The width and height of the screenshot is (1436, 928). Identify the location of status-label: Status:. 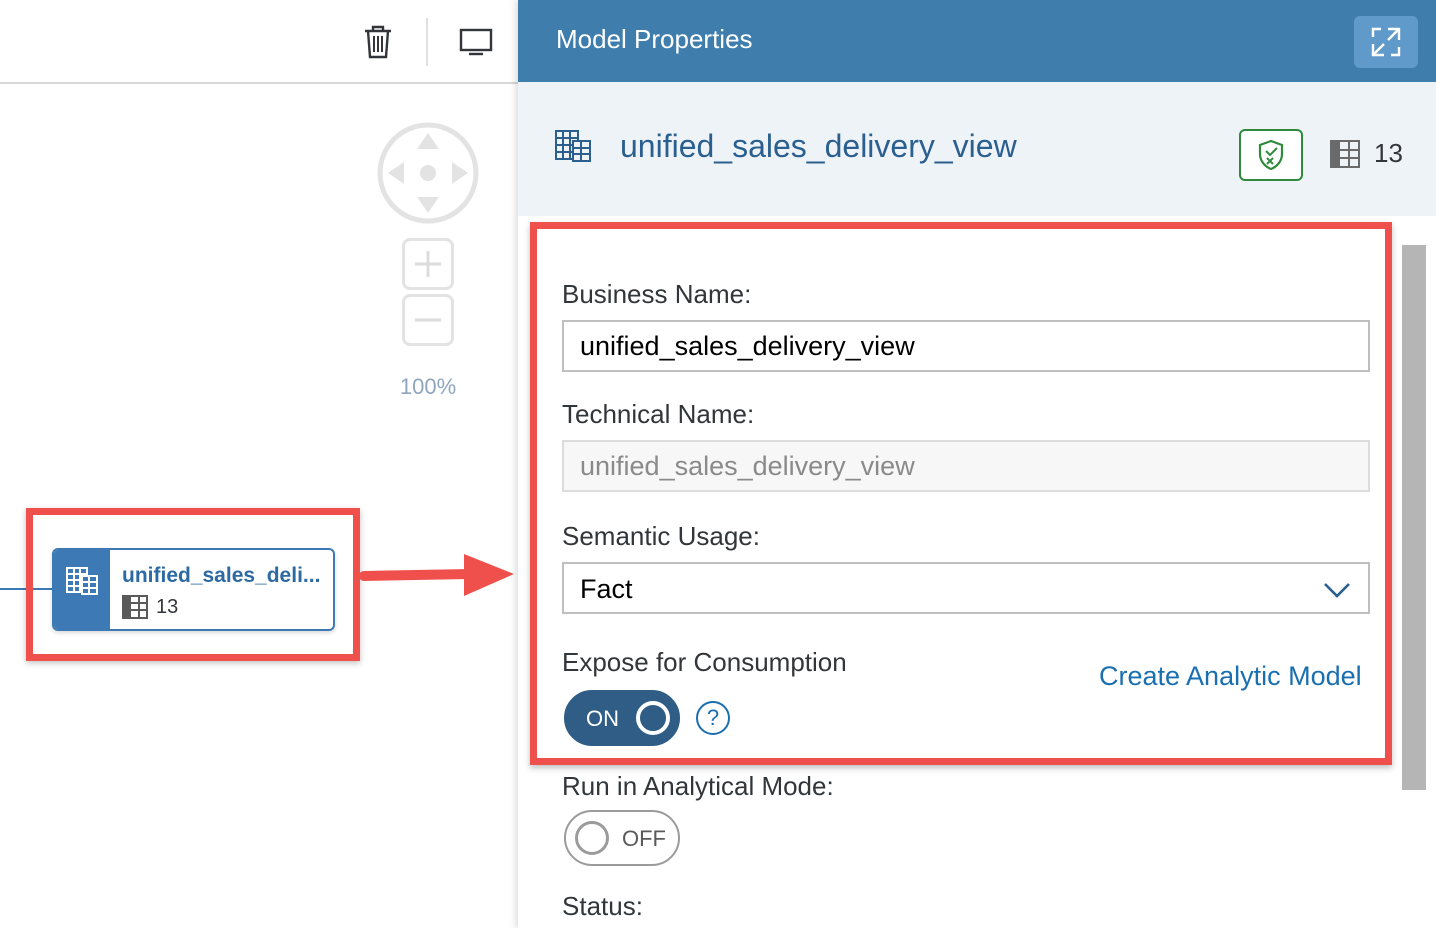
(602, 906).